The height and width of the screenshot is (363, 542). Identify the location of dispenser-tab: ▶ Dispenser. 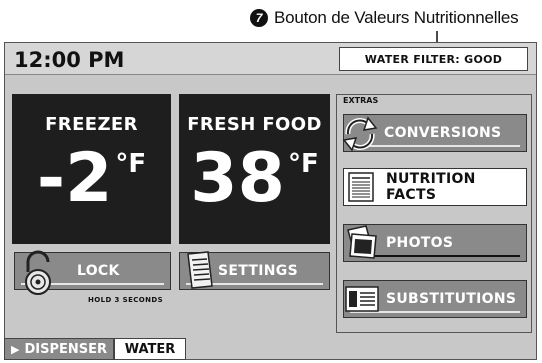
(59, 349).